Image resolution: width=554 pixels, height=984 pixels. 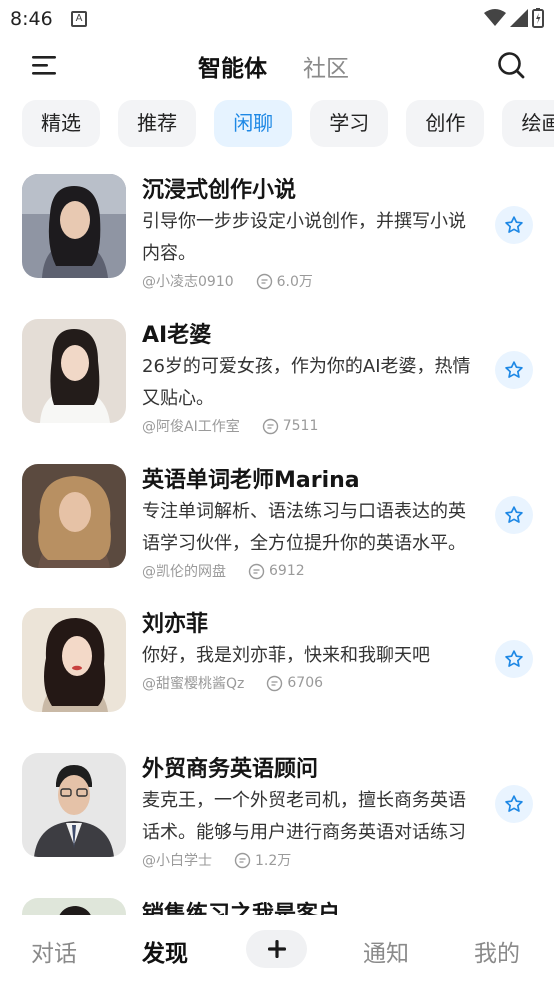 I want to click on chip-painting: 绘画, so click(x=528, y=123).